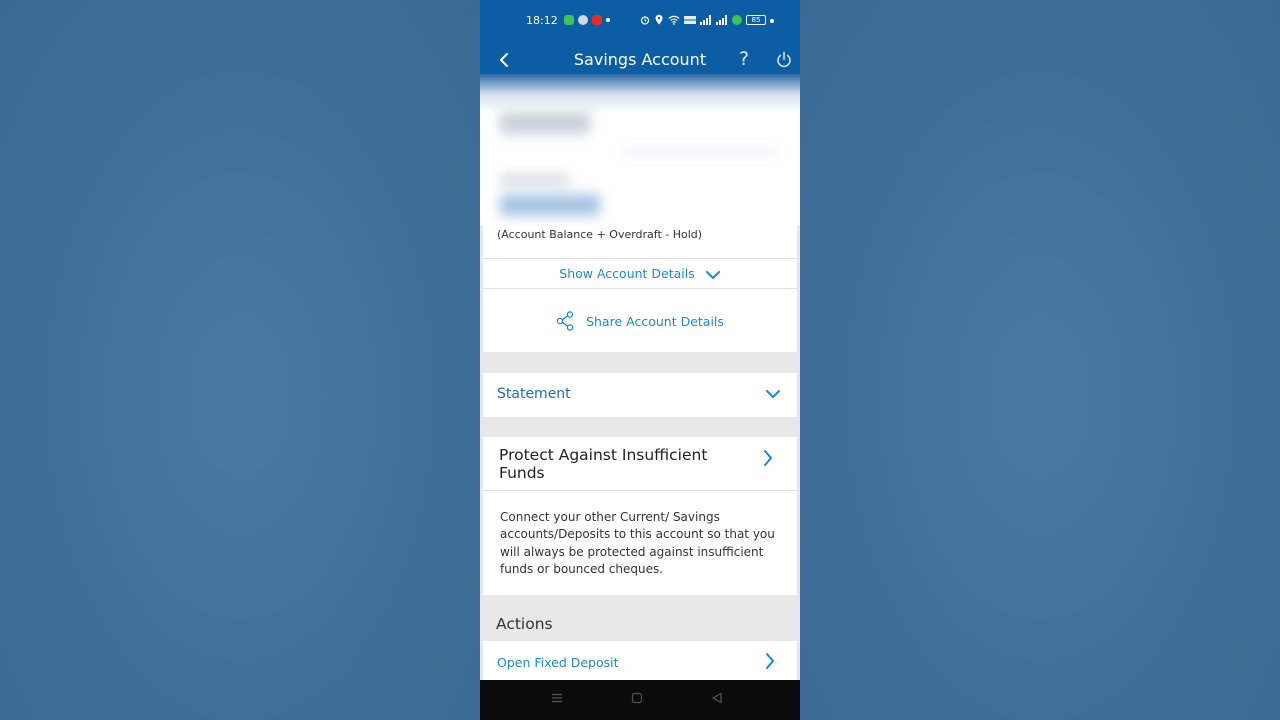  What do you see at coordinates (784, 60) in the screenshot?
I see `power-icon` at bounding box center [784, 60].